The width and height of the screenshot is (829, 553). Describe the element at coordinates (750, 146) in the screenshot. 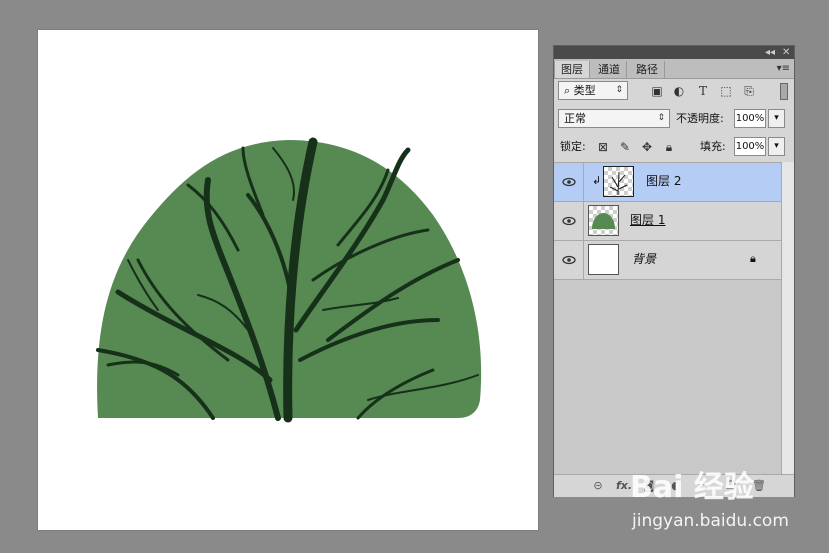

I see `fill-input: 100%` at that location.